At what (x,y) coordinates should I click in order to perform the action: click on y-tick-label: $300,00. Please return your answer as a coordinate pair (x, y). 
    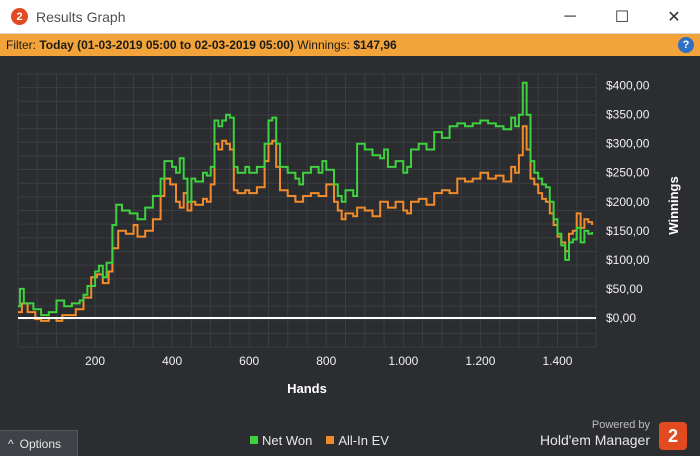
    Looking at the image, I should click on (628, 144).